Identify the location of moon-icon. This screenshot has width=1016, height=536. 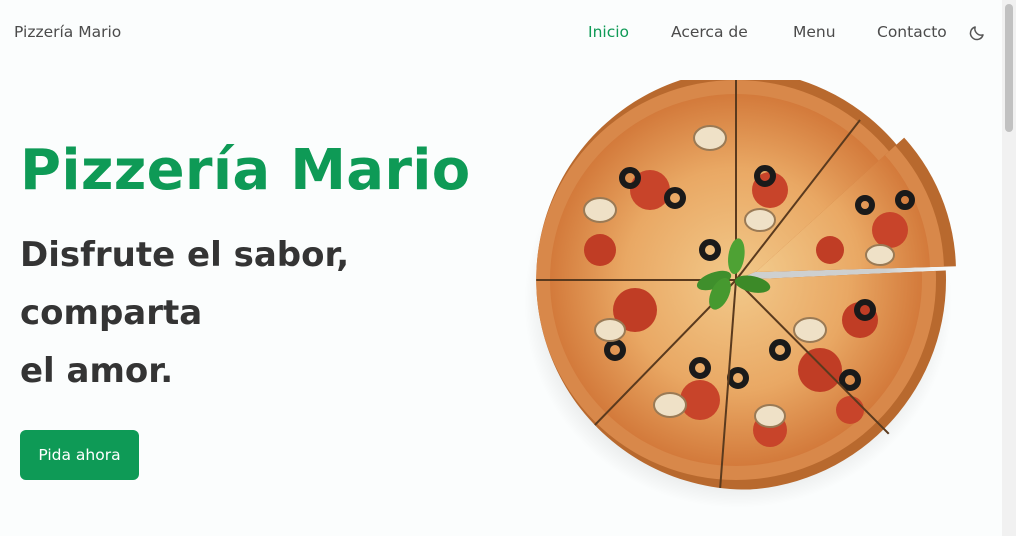
(976, 33).